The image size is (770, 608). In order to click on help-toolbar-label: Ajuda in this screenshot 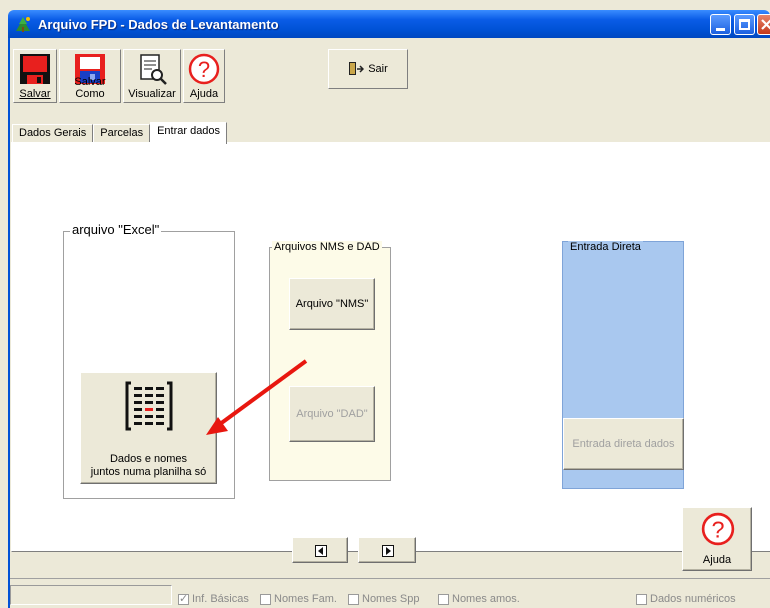, I will do `click(204, 94)`.